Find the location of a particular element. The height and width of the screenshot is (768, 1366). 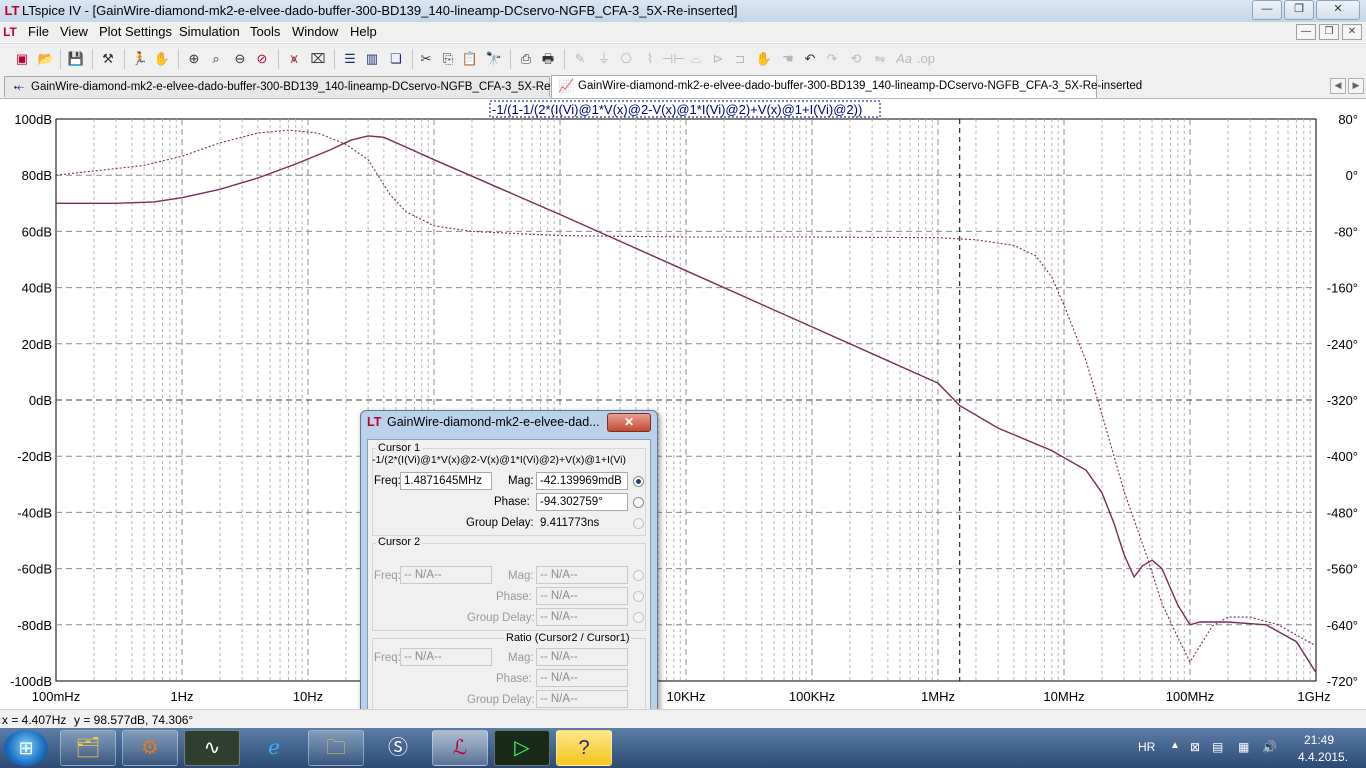

zoom-out-icon: ⊖ is located at coordinates (240, 59).